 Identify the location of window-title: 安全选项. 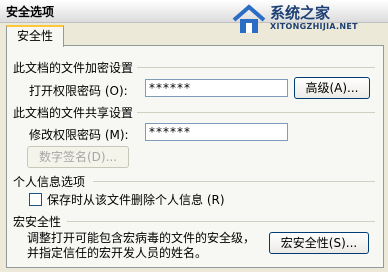
(30, 12).